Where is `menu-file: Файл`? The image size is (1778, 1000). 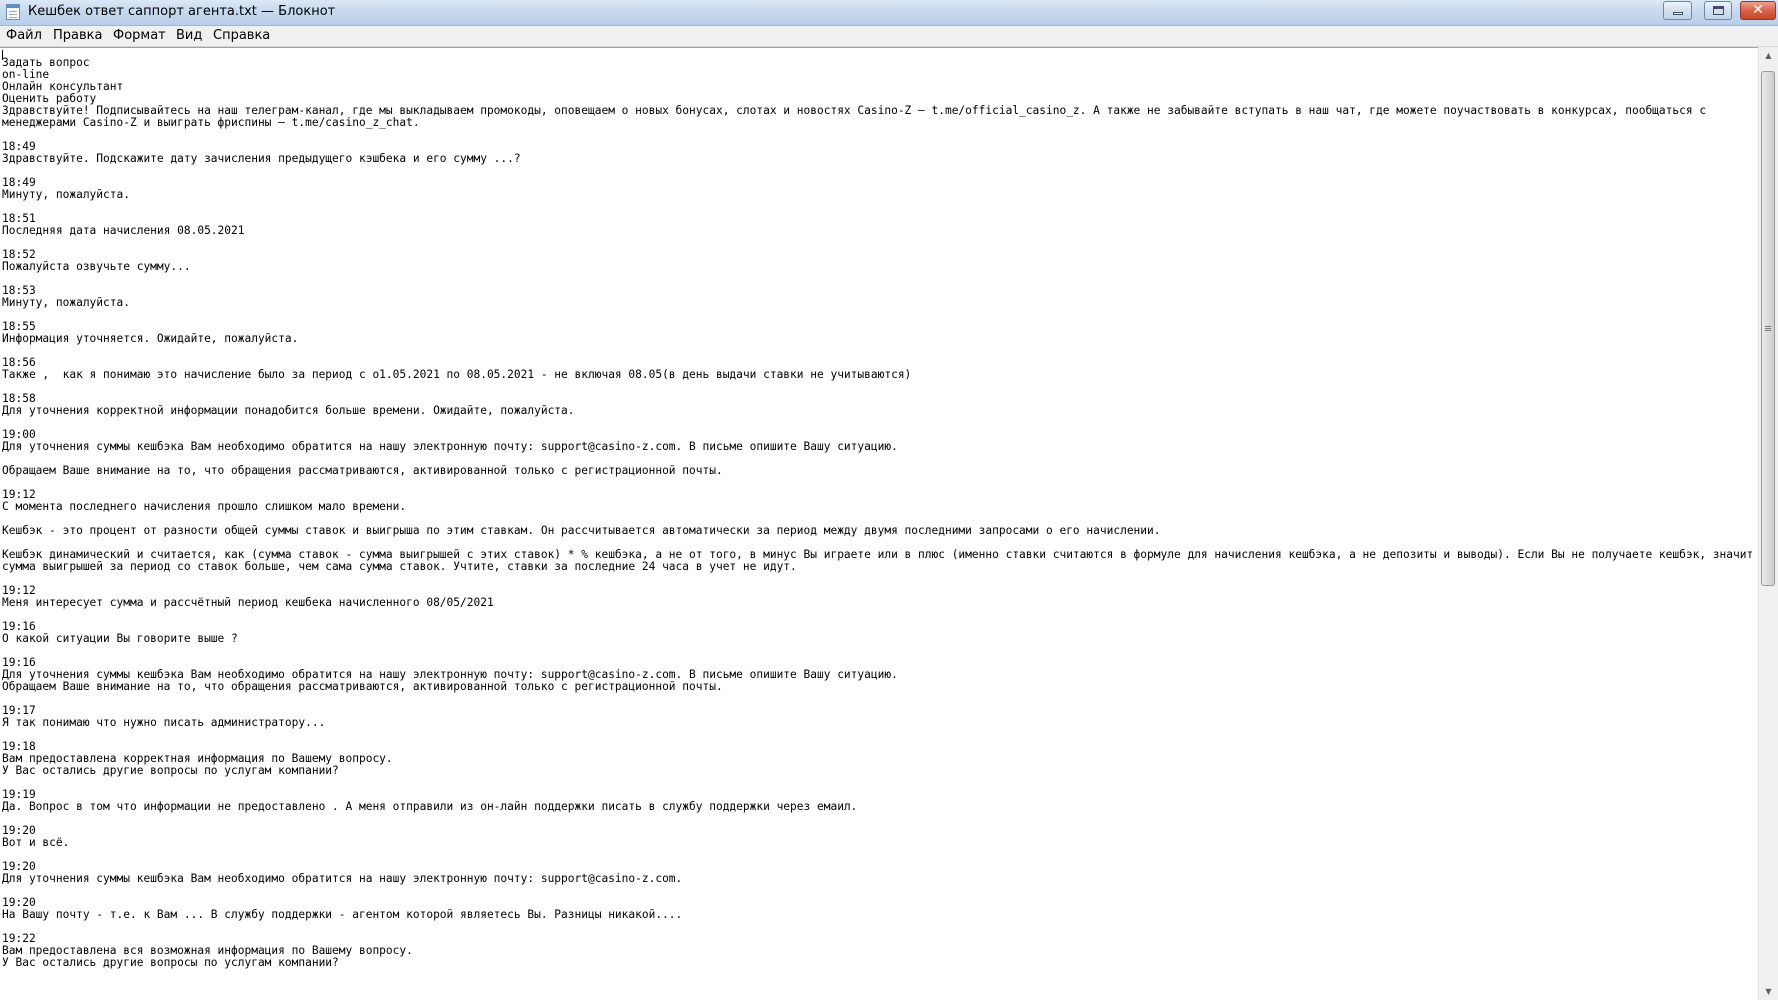
menu-file: Файл is located at coordinates (24, 35).